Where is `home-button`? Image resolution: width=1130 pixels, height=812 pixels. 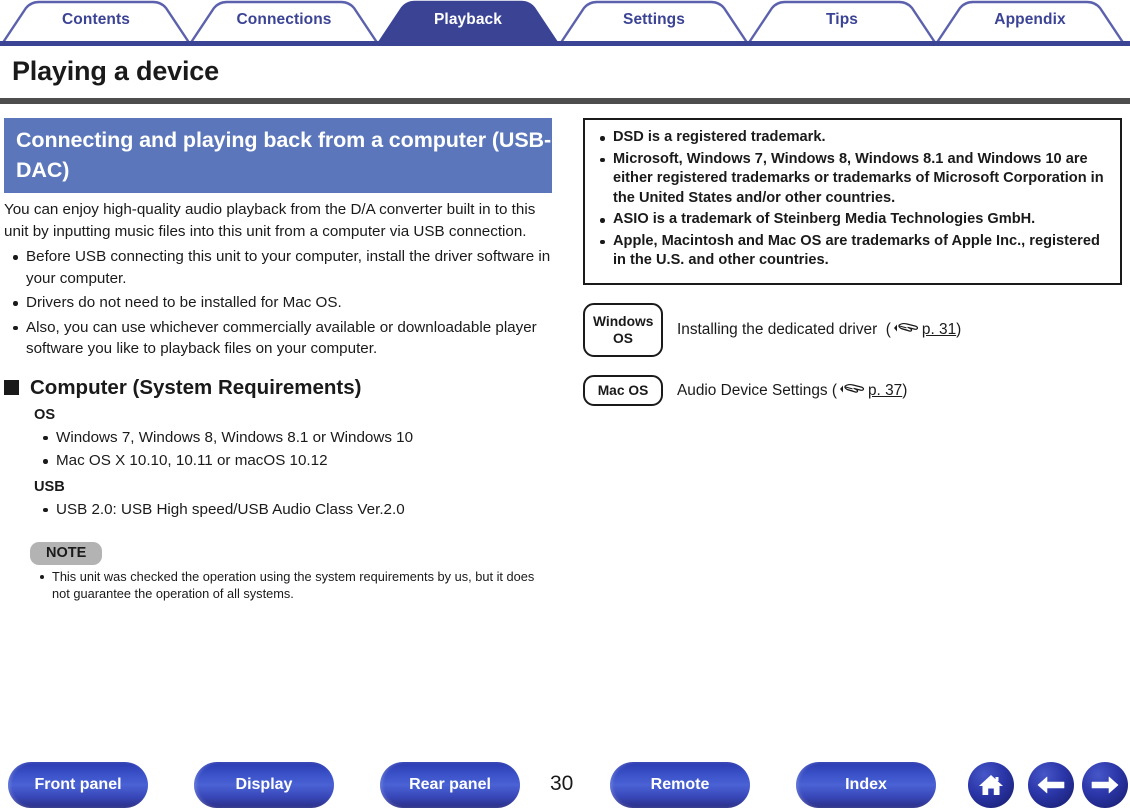
home-button is located at coordinates (991, 785).